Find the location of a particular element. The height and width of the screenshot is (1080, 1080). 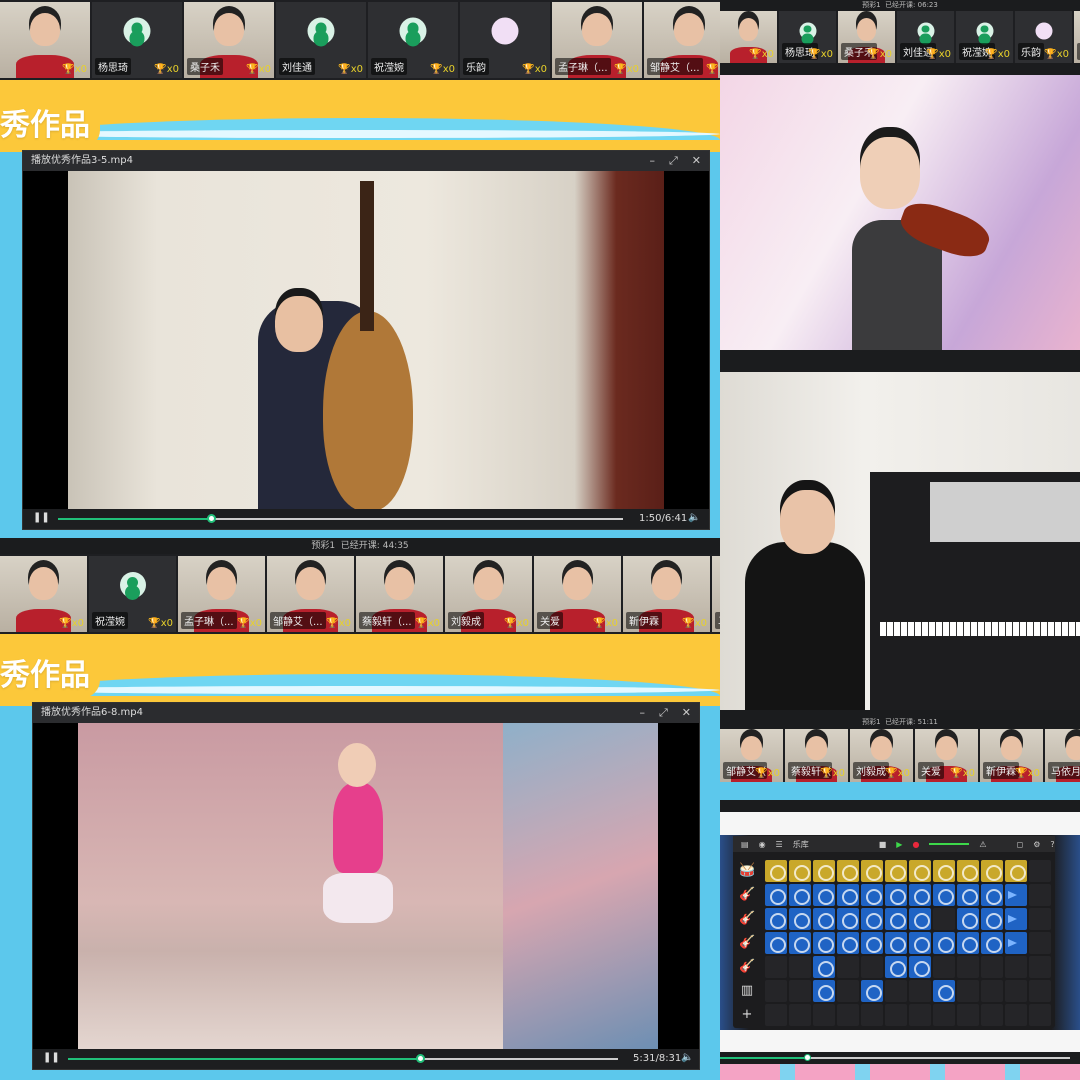

drums-icon: 🥁 is located at coordinates (747, 870).